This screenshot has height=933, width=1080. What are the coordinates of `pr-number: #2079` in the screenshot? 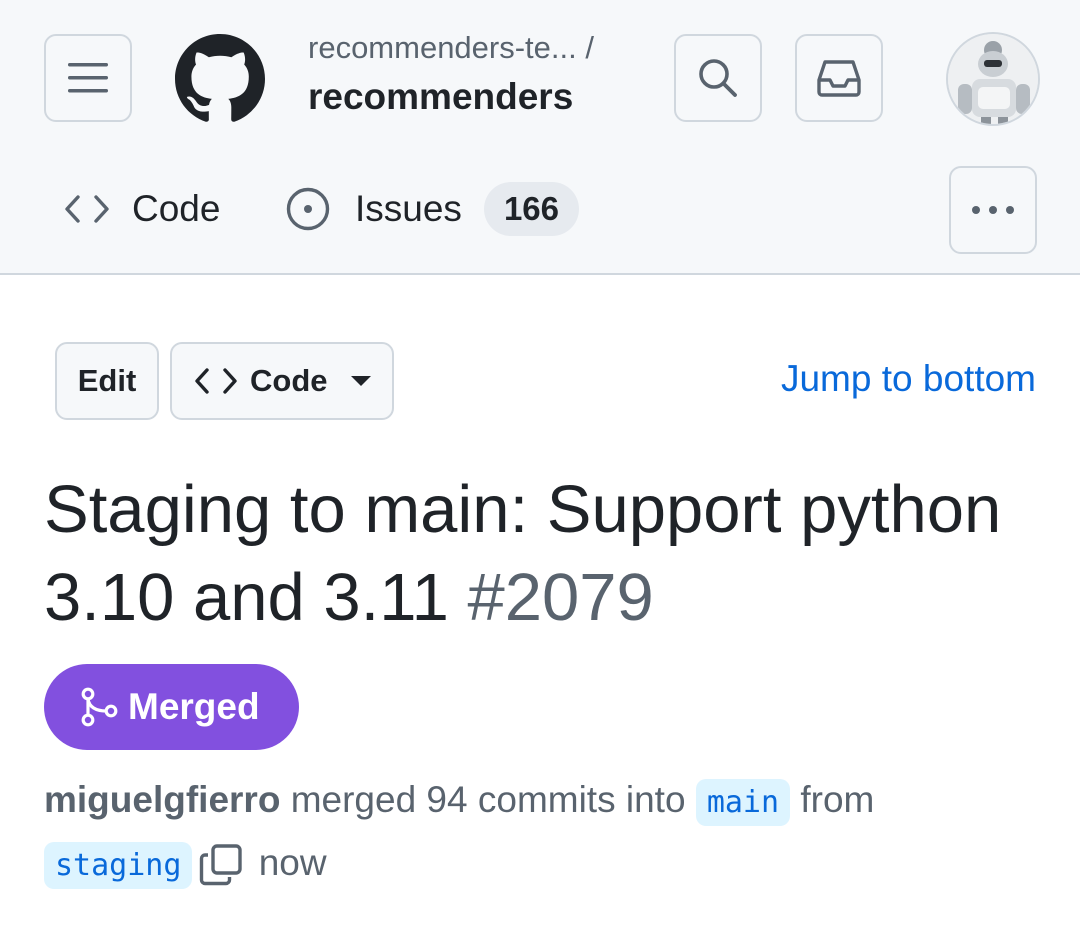 It's located at (560, 597).